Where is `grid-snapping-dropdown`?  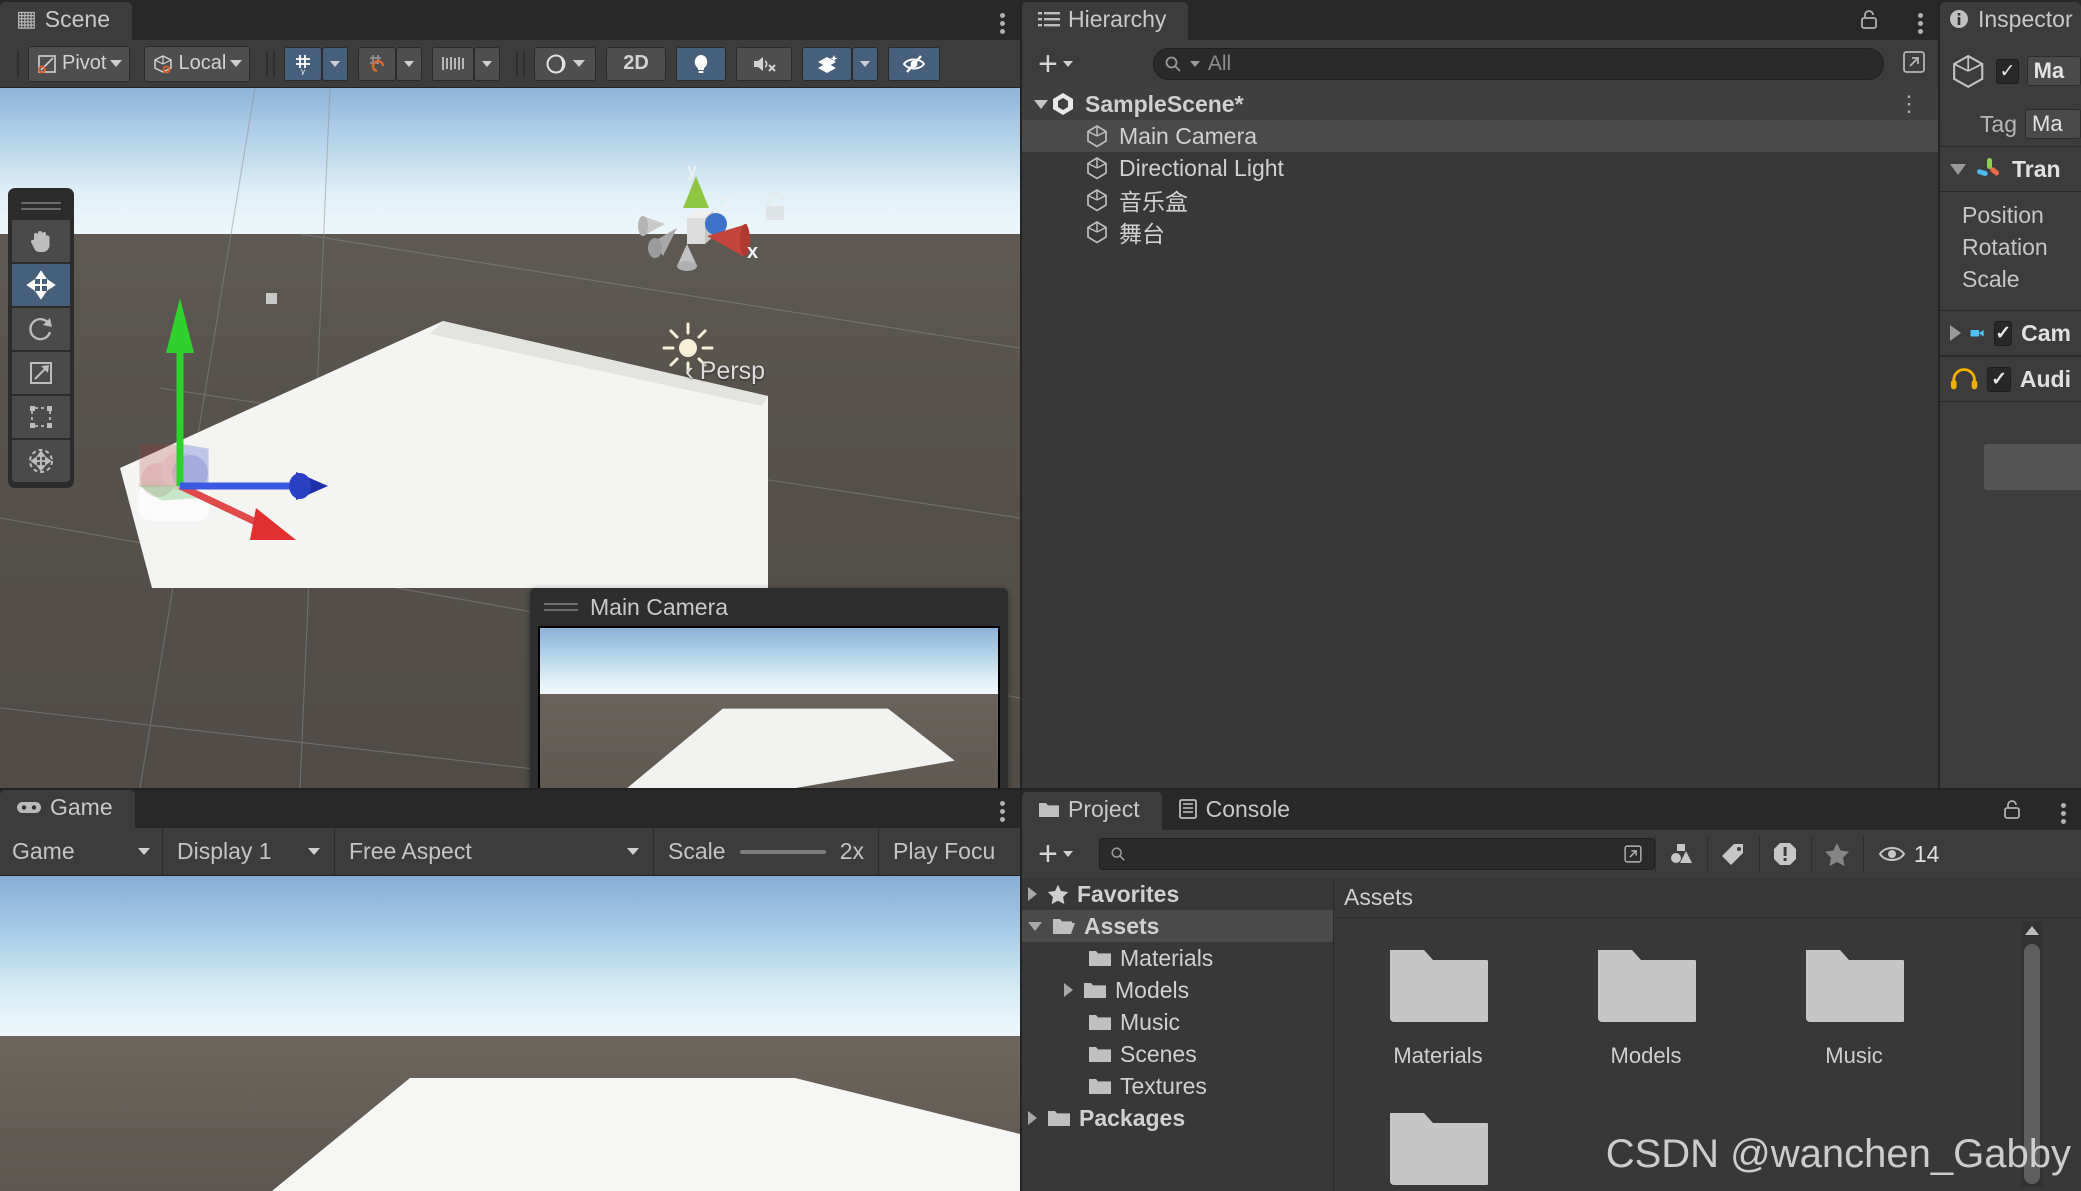 grid-snapping-dropdown is located at coordinates (335, 63).